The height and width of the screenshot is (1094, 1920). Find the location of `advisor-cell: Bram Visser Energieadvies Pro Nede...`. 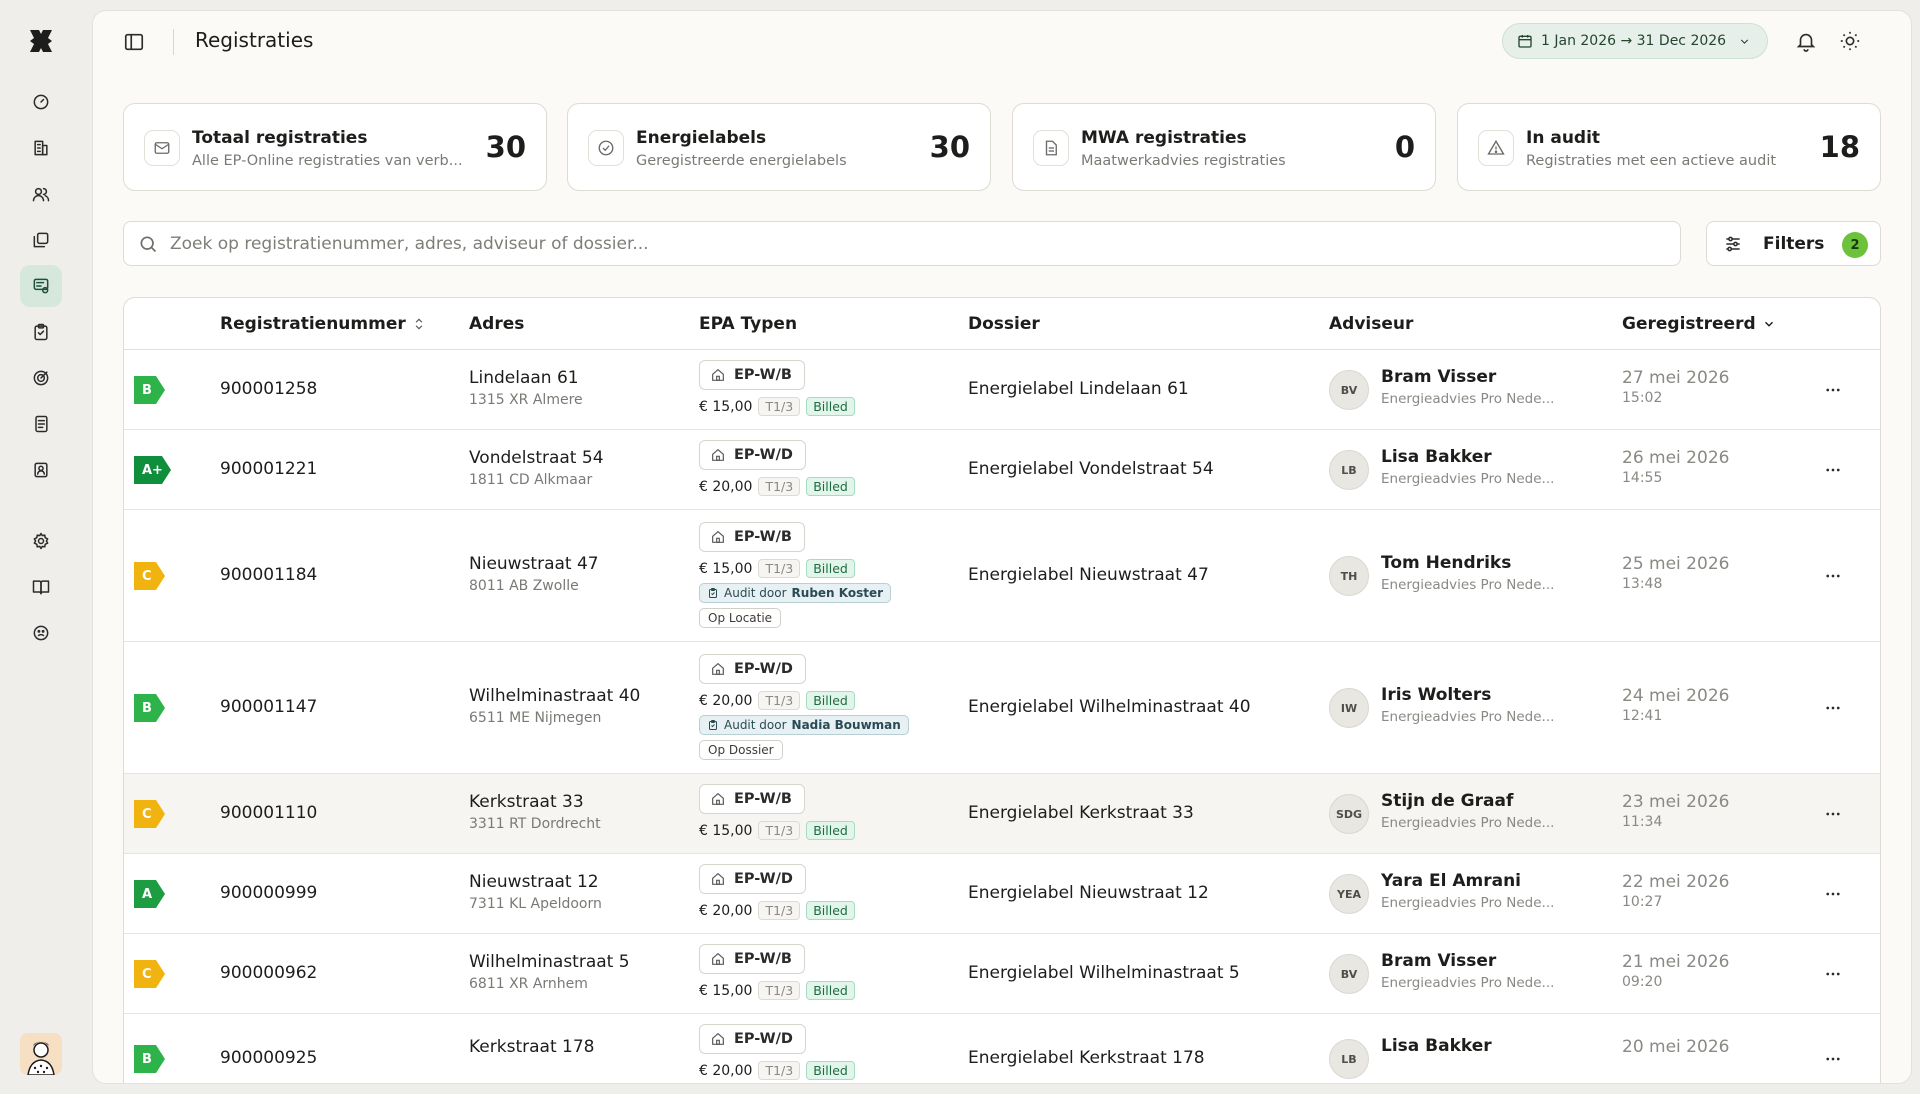

advisor-cell: Bram Visser Energieadvies Pro Nede... is located at coordinates (1467, 387).